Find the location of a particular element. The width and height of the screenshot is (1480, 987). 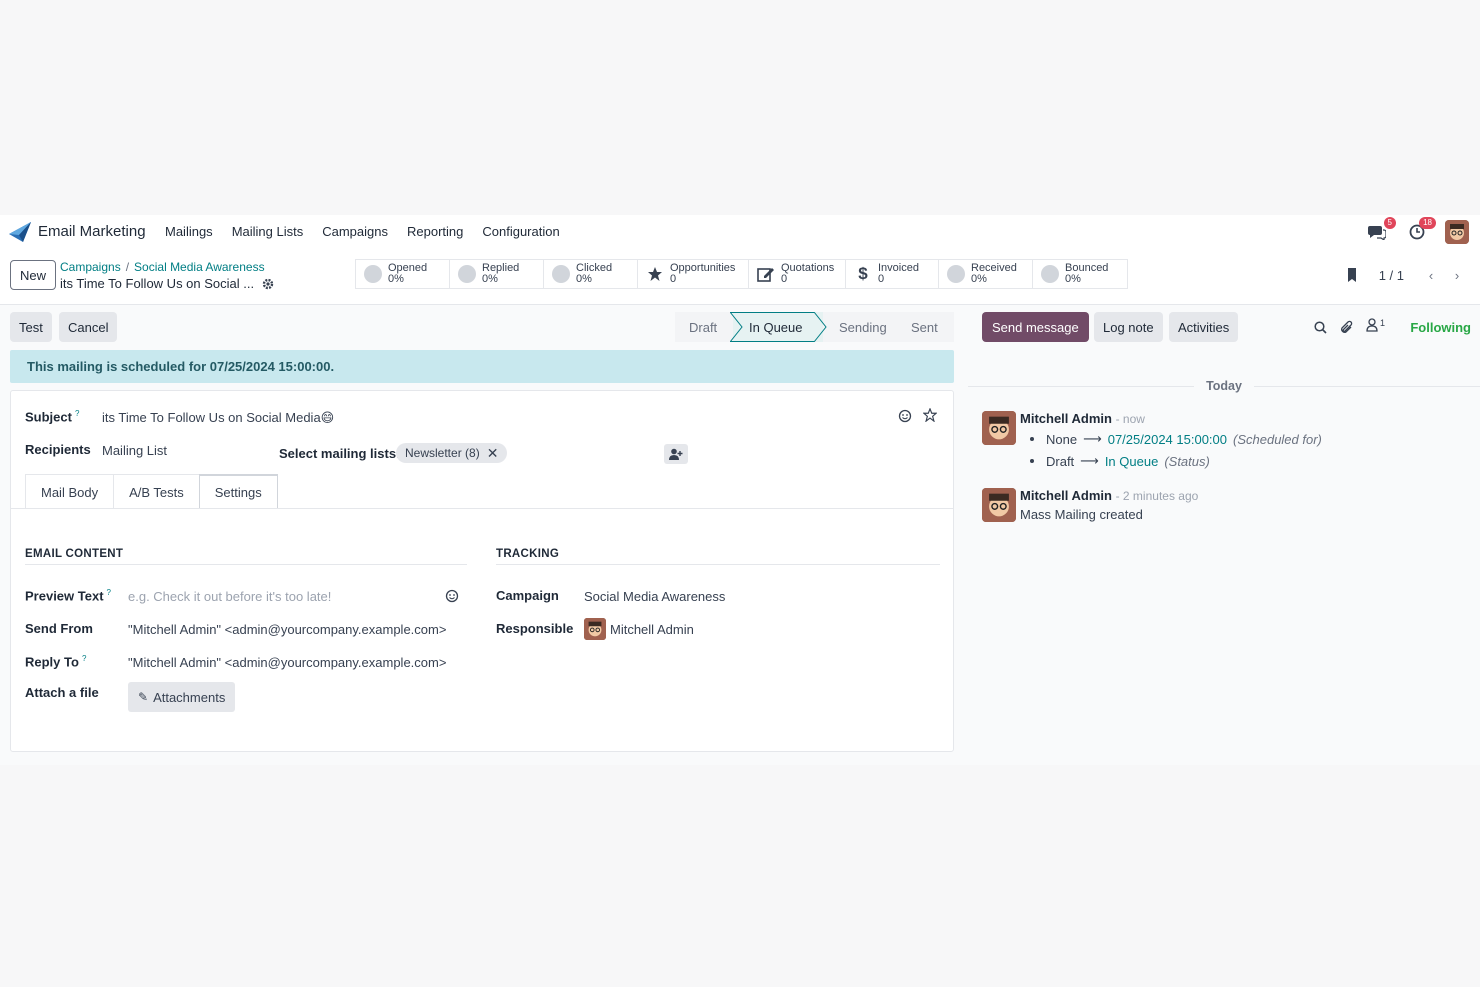

responsible-avatar is located at coordinates (595, 629).